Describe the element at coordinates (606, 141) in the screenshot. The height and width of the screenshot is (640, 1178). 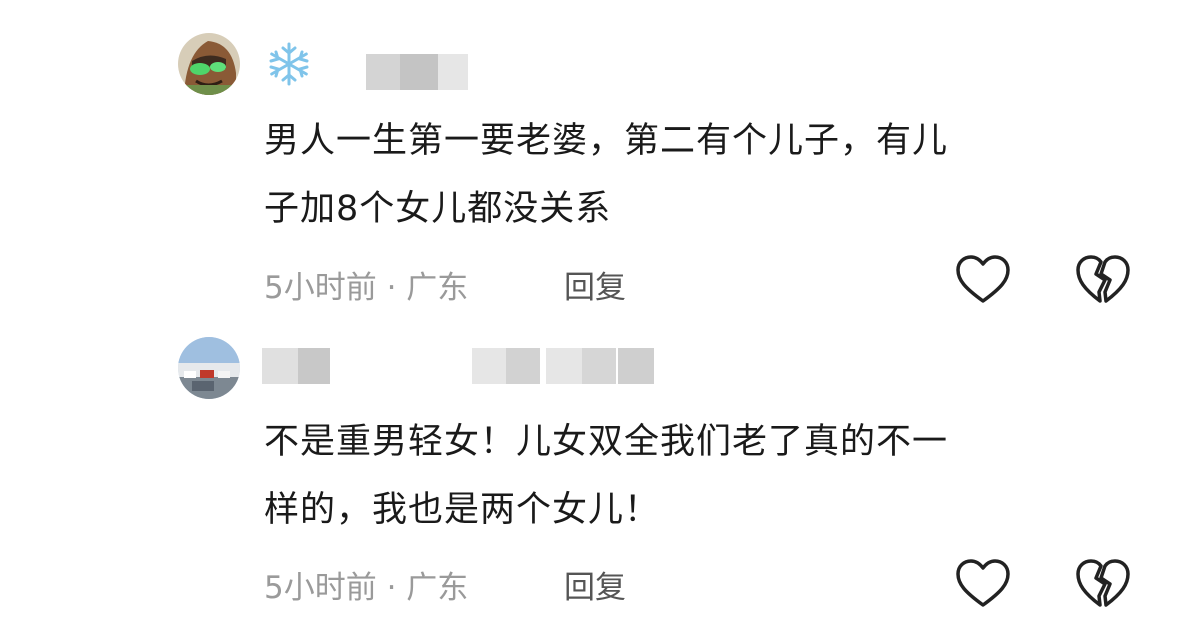
I see `comment-line: 男人一生第一要老婆，第二有个儿子，有儿` at that location.